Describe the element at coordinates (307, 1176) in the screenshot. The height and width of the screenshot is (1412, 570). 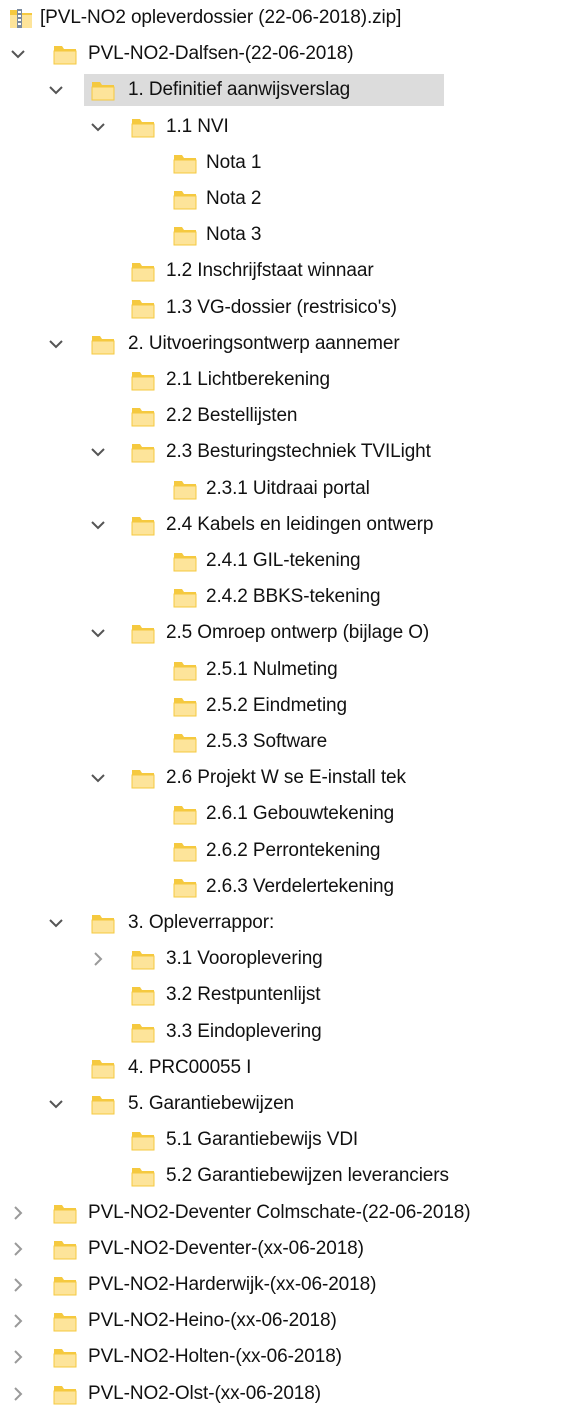
I see `tree-item-label: 5.2 Garantiebewijzen leveranciers` at that location.